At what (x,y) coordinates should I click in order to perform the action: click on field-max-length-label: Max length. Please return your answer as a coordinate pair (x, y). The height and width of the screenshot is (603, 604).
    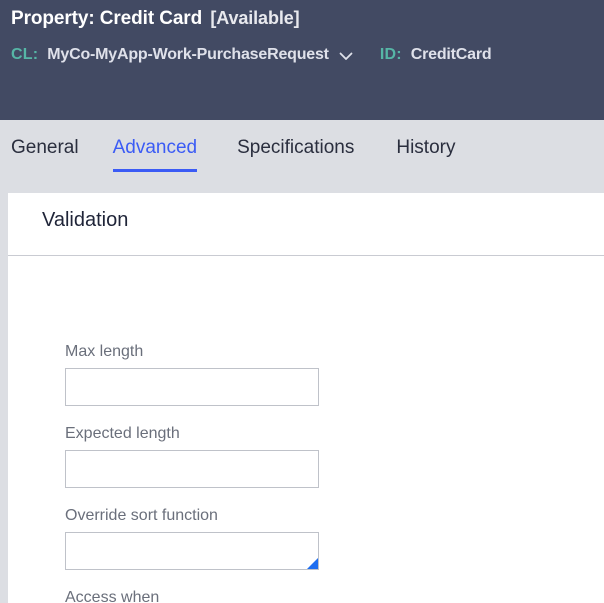
    Looking at the image, I should click on (104, 351).